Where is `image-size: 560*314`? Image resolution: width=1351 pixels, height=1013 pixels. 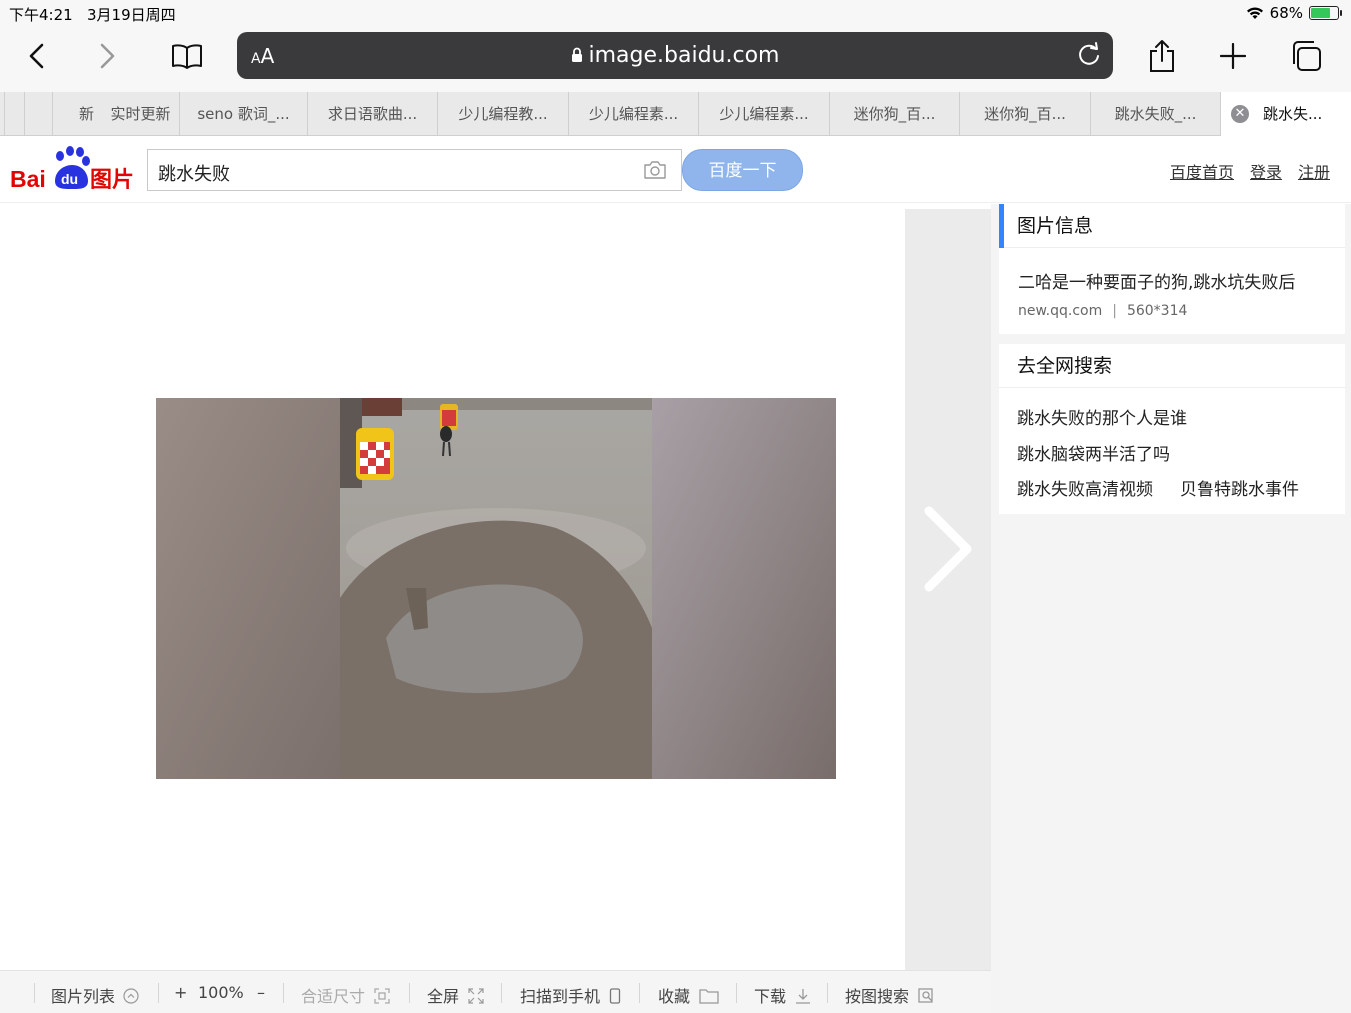 image-size: 560*314 is located at coordinates (1157, 311).